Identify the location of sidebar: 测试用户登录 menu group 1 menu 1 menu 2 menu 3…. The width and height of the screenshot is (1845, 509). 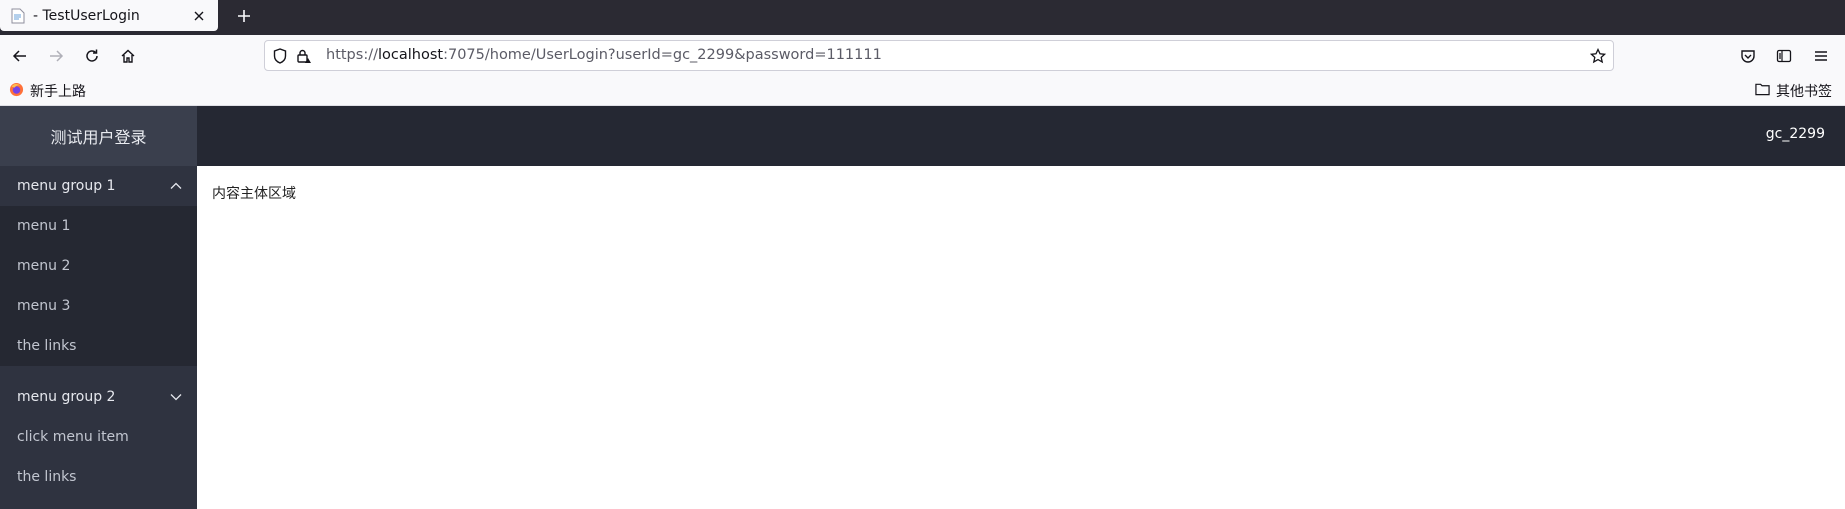
(98, 307).